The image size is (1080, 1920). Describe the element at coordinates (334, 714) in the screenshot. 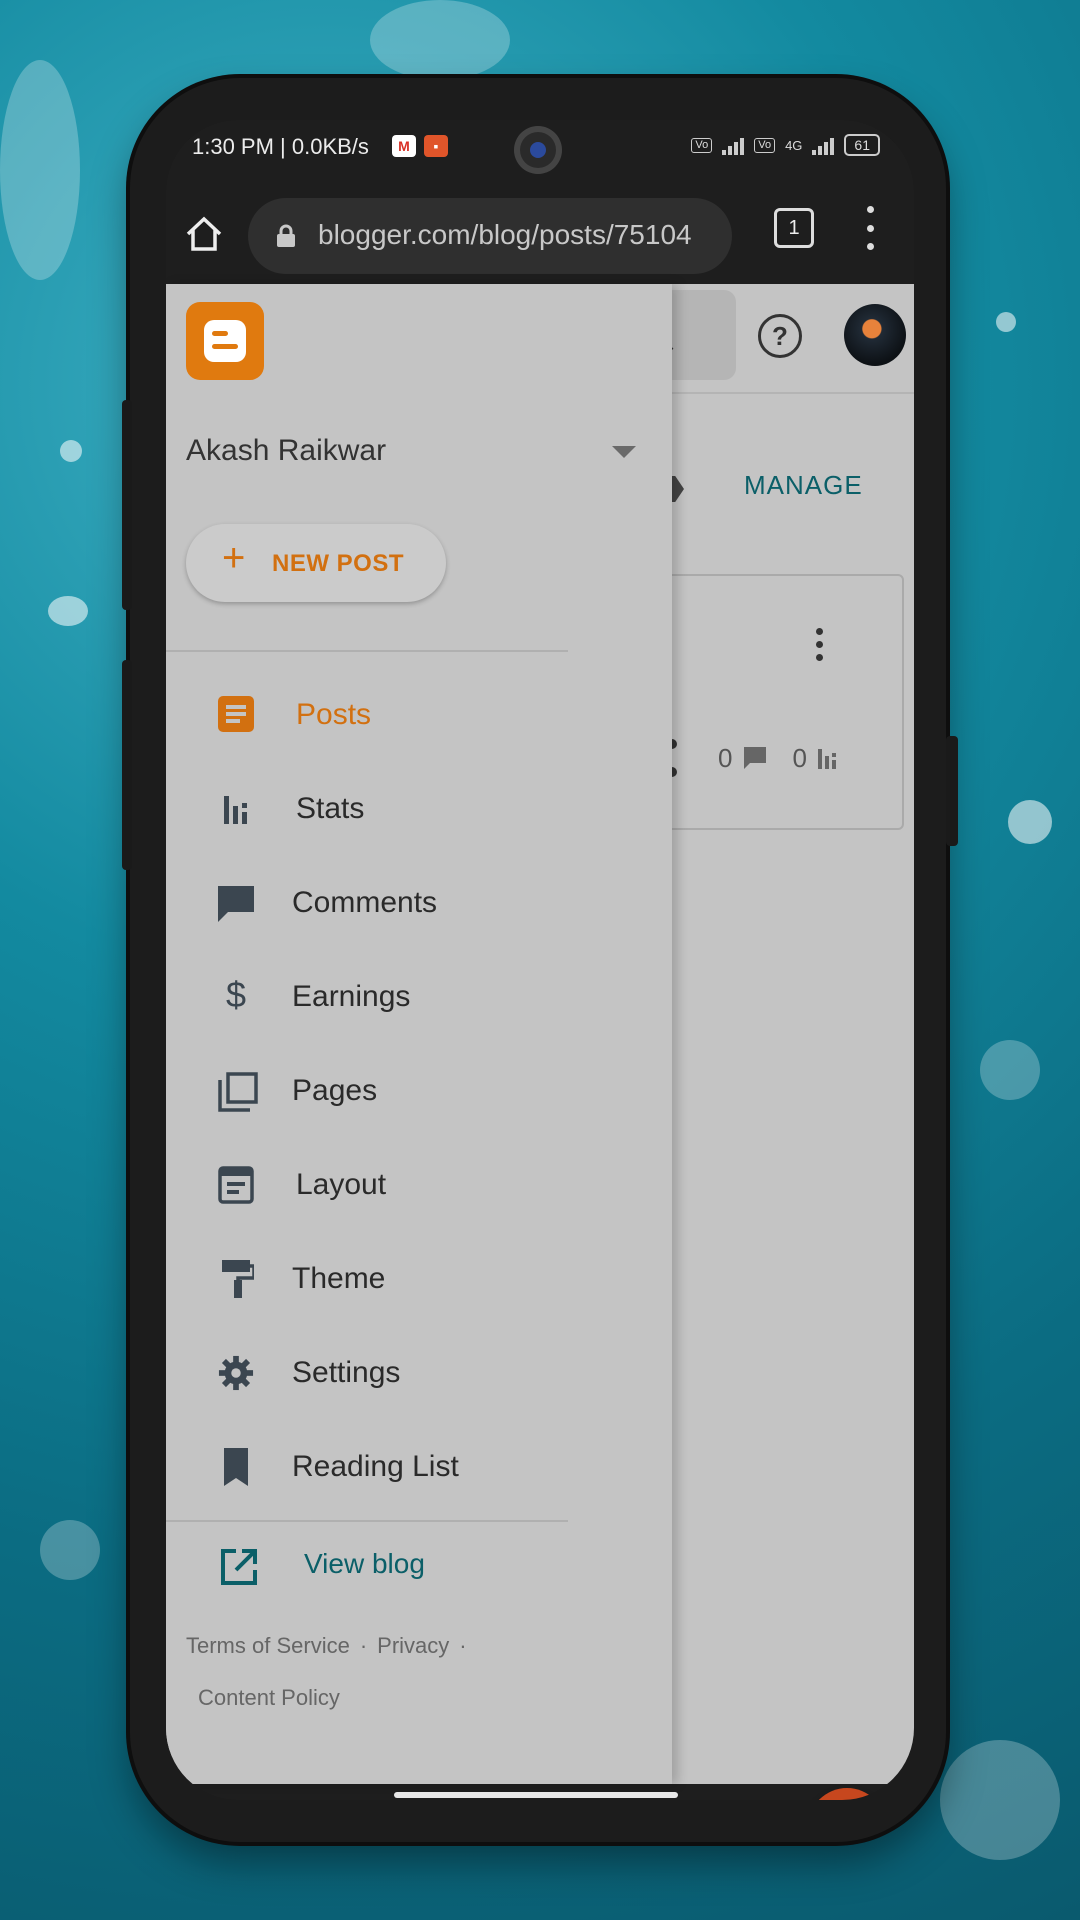

I see `drawer-item-label: Posts` at that location.